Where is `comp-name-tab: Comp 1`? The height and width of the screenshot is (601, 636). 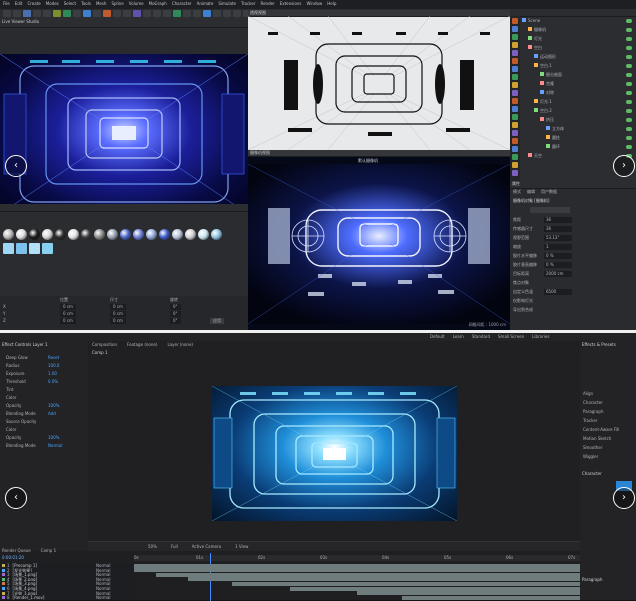 comp-name-tab: Comp 1 is located at coordinates (100, 353).